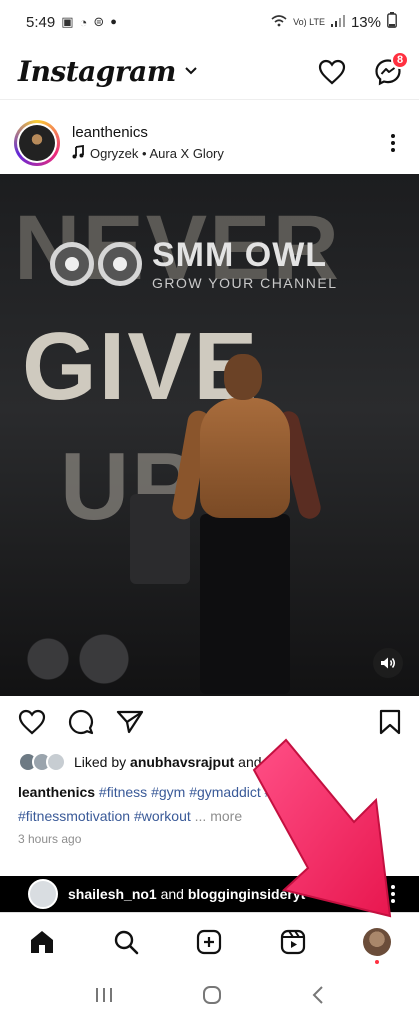 The image size is (419, 1024). I want to click on profile-avatar, so click(377, 941).